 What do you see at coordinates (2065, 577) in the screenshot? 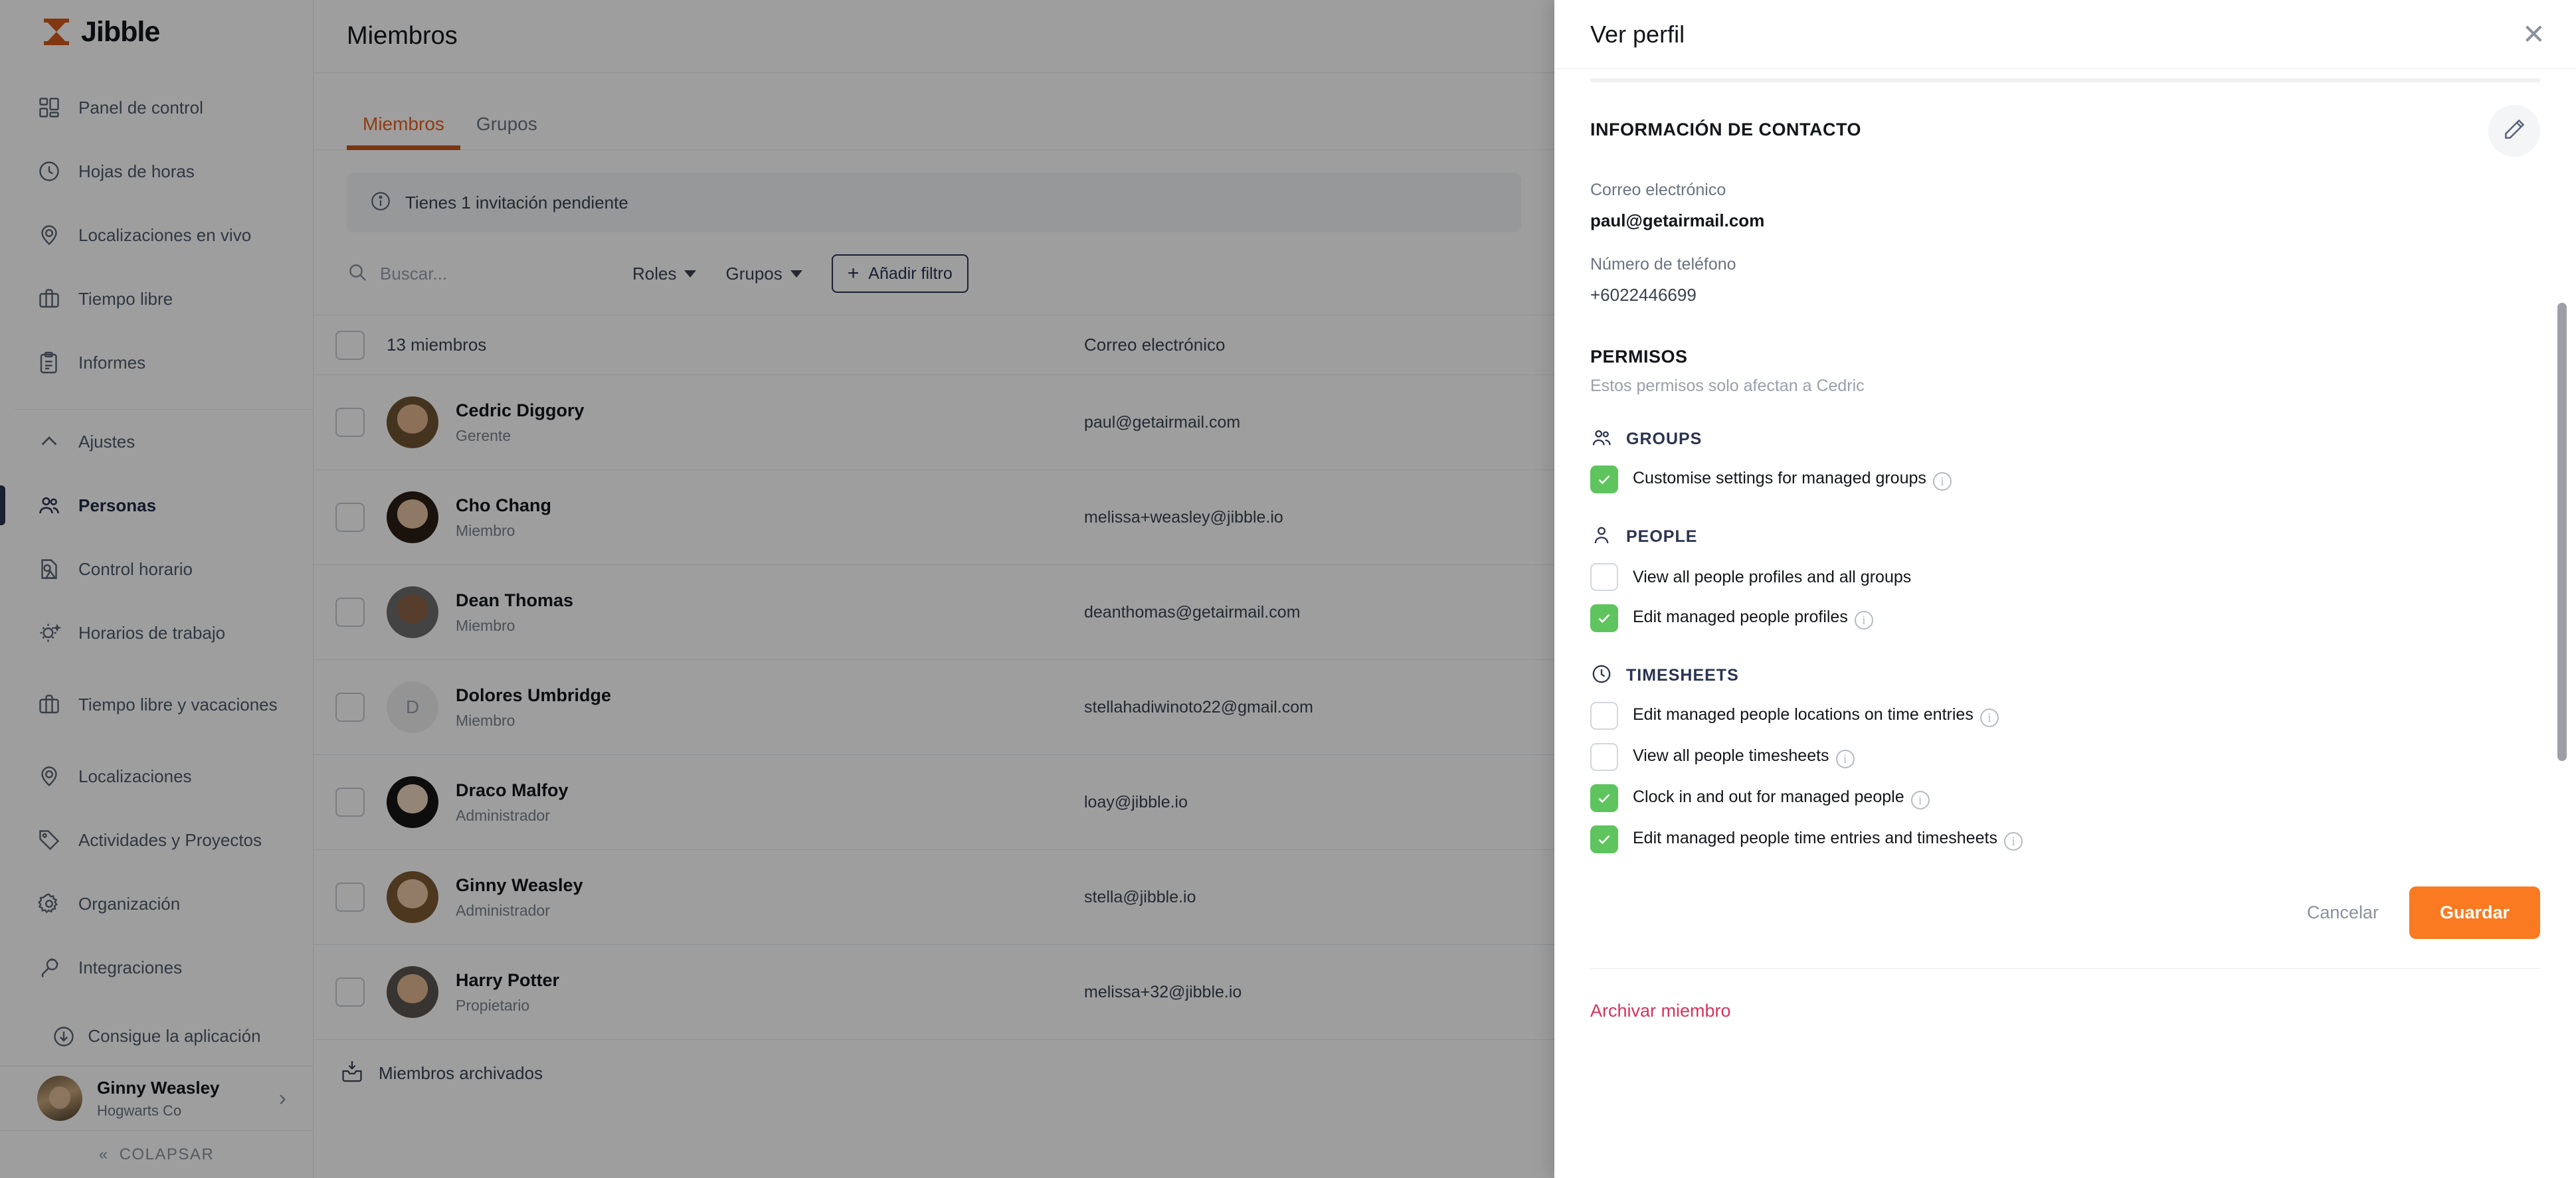
I see `permission-checkbox-row: View all people profiles and all groups` at bounding box center [2065, 577].